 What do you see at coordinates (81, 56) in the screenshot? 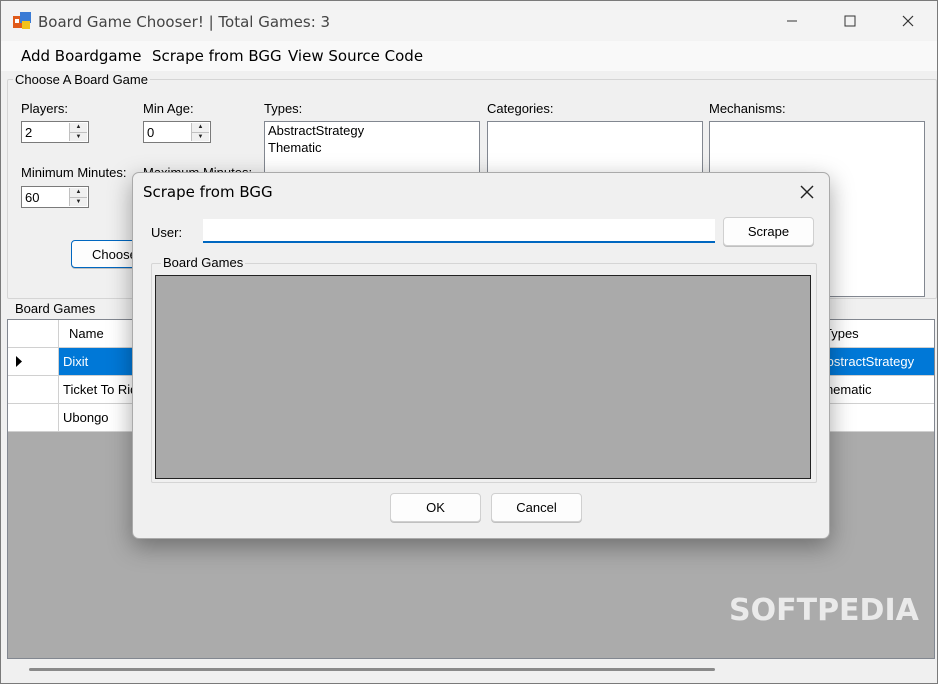
I see `menu-add-boardgame: Add Boardgame` at bounding box center [81, 56].